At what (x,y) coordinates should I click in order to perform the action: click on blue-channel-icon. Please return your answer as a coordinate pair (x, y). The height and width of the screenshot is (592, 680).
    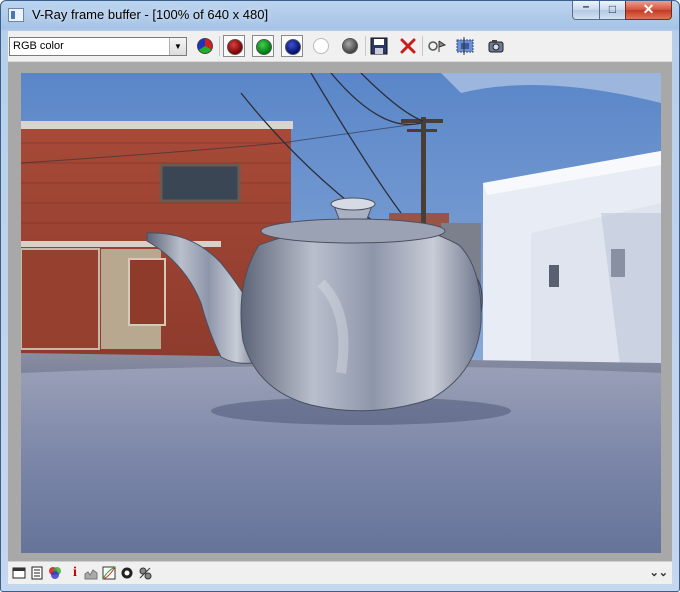
    Looking at the image, I should click on (293, 47).